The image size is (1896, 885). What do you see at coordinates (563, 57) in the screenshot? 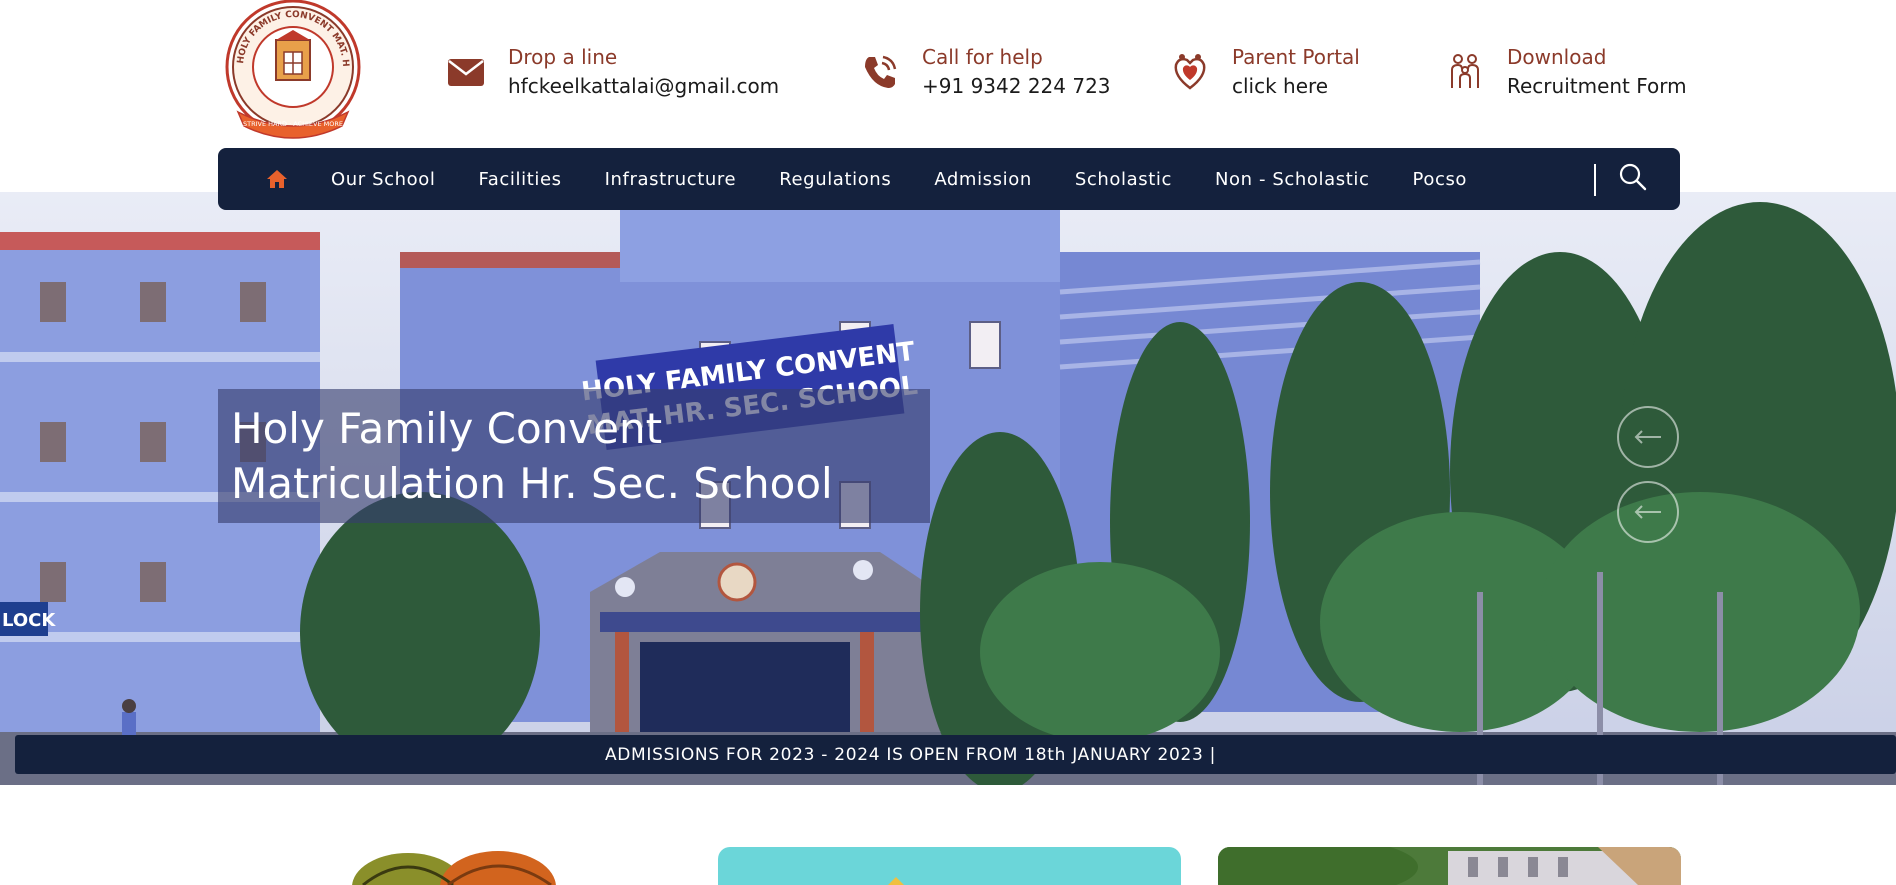
I see `contact-email-label: Drop a line` at bounding box center [563, 57].